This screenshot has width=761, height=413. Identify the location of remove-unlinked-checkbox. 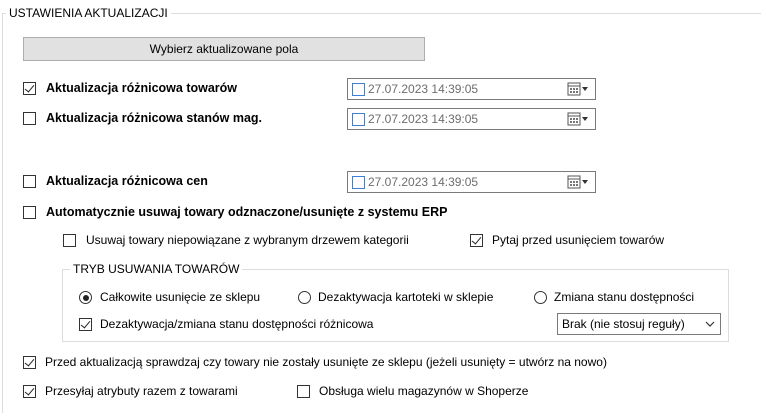
(69, 240).